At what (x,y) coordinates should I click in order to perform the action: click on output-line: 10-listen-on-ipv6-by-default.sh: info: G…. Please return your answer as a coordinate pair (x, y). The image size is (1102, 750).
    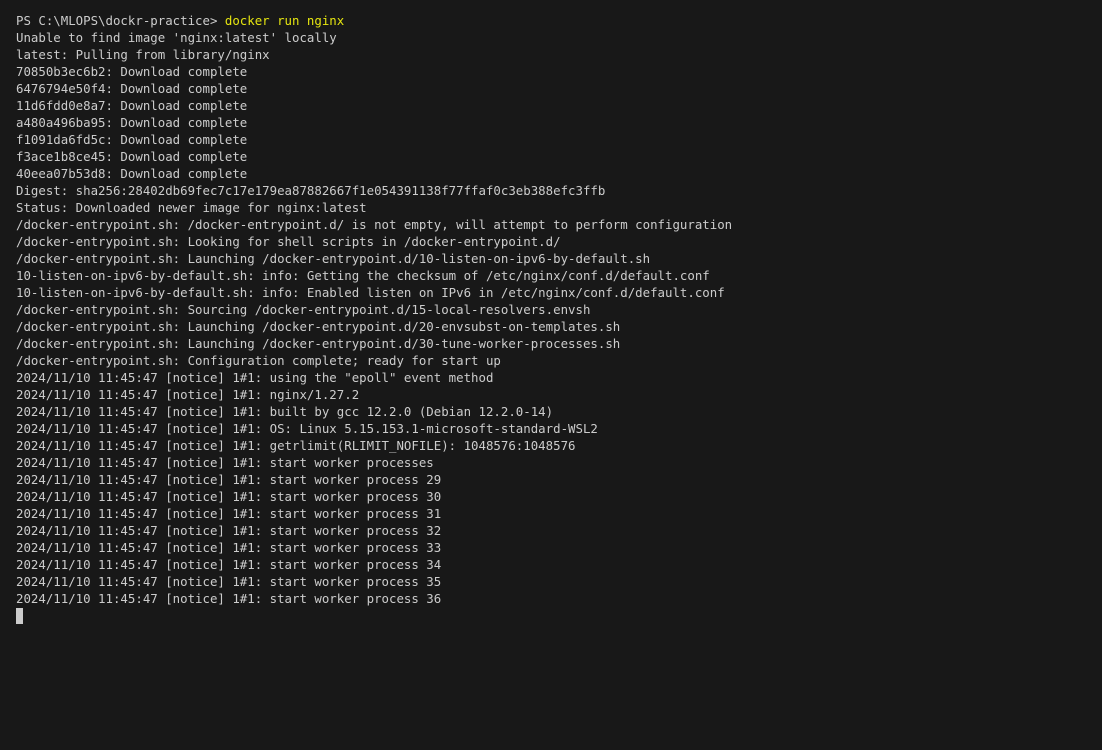
    Looking at the image, I should click on (363, 275).